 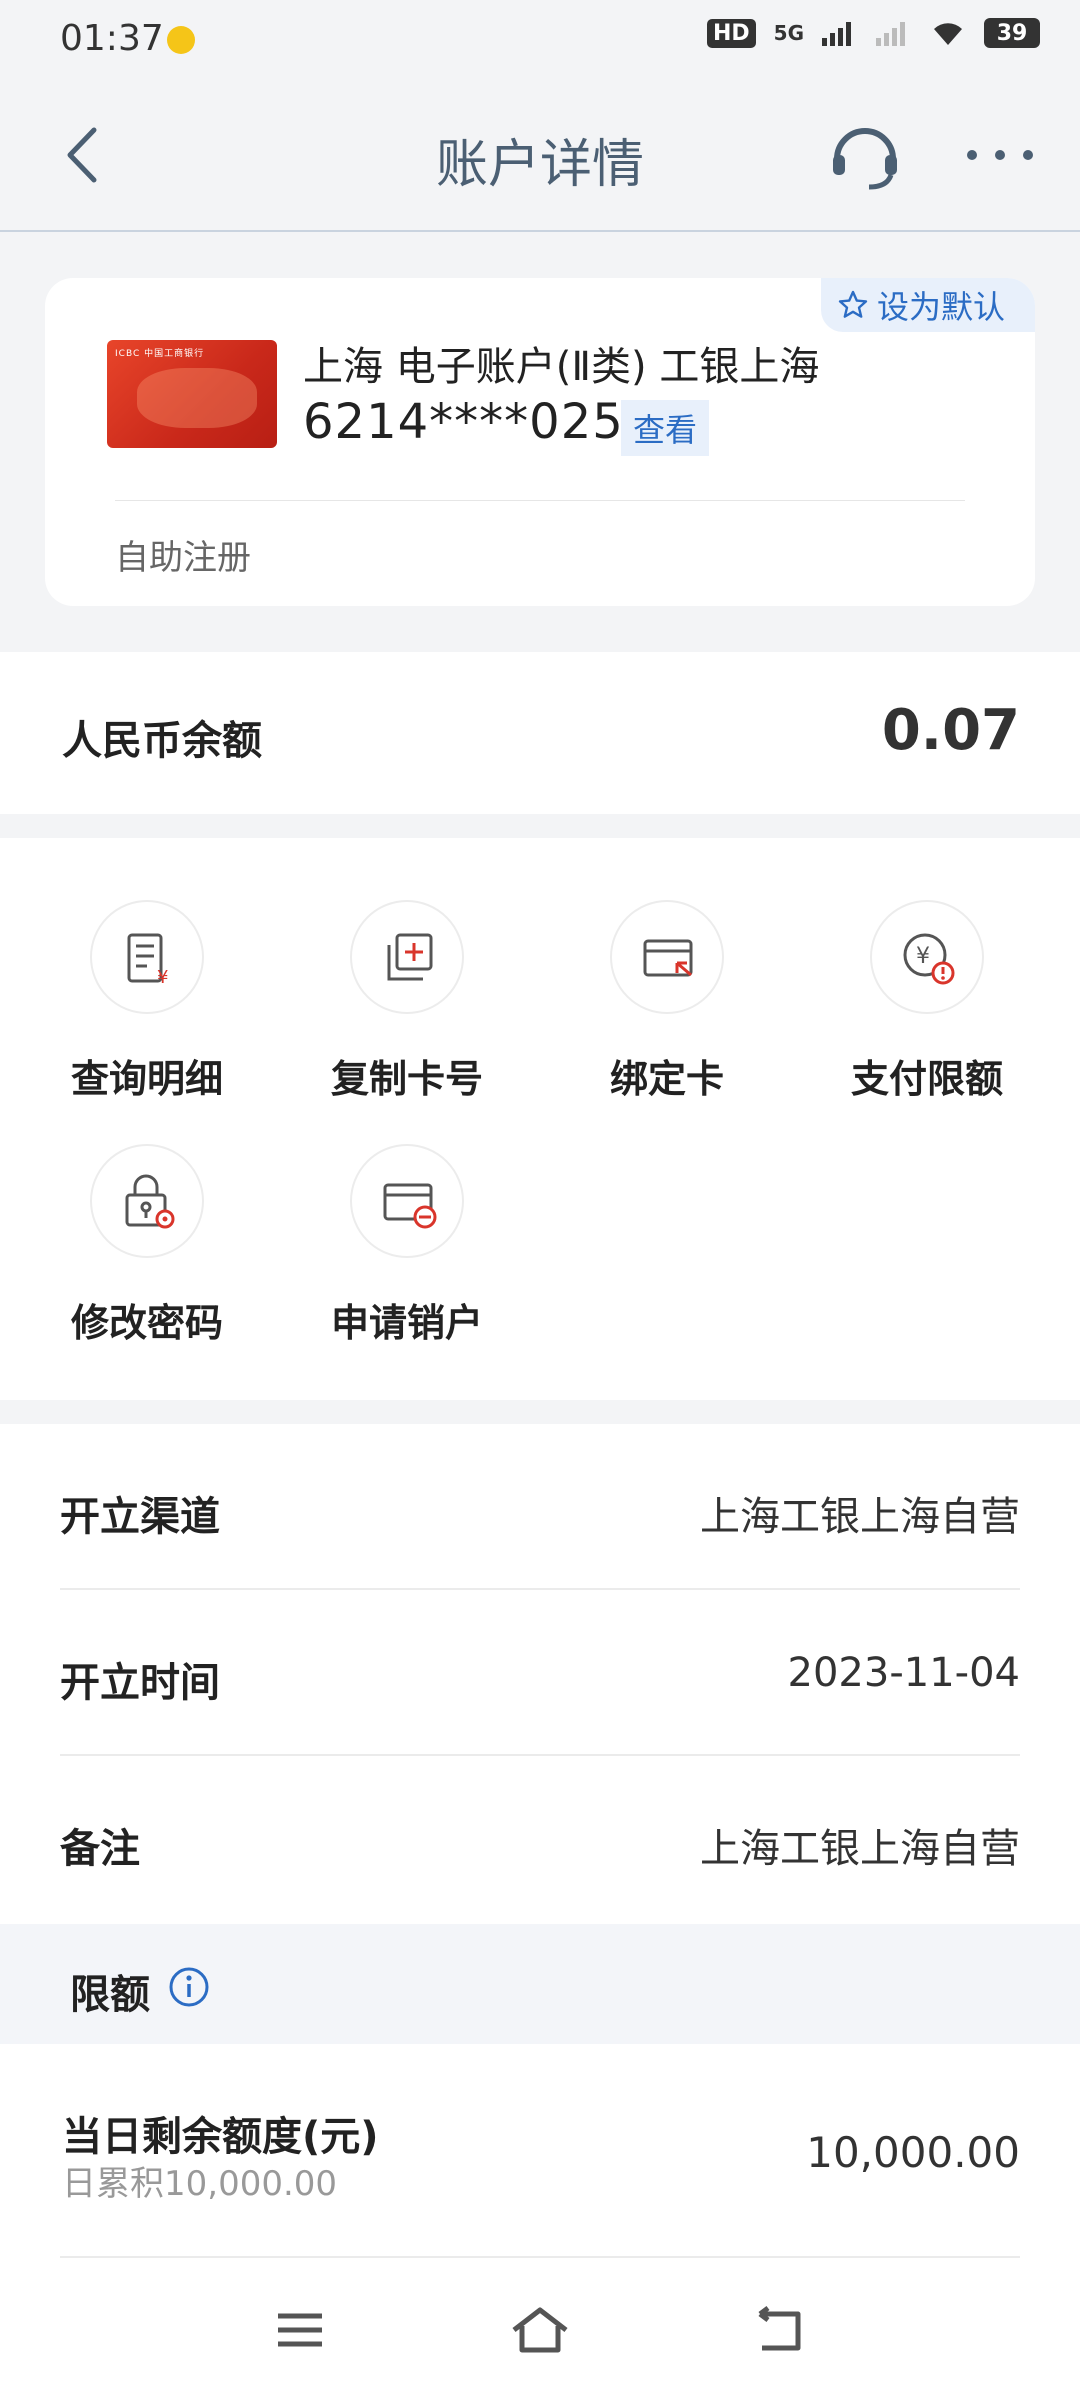 What do you see at coordinates (147, 957) in the screenshot?
I see `transaction-detail-icon: ¥` at bounding box center [147, 957].